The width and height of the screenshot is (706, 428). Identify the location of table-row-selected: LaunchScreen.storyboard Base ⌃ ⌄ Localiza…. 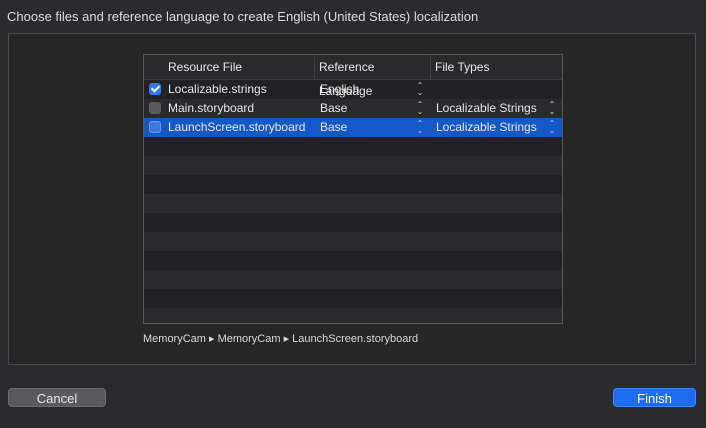
(353, 127).